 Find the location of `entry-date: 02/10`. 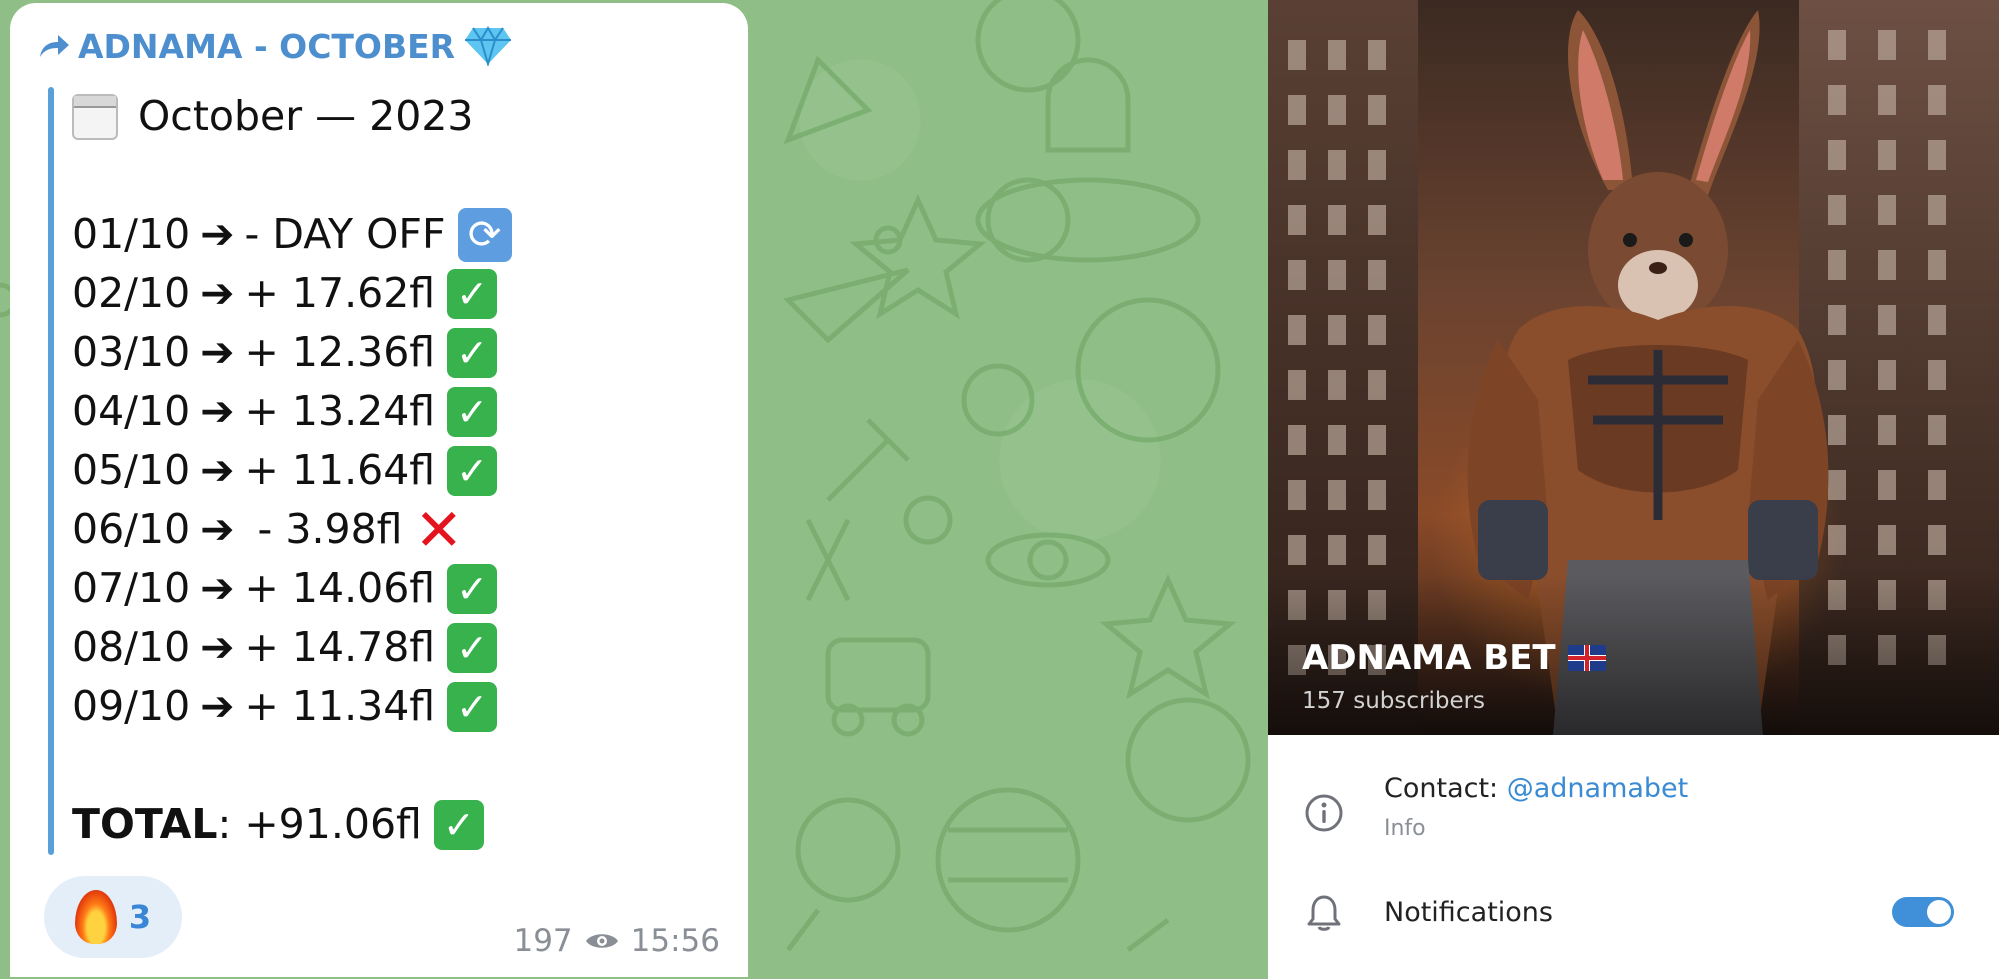

entry-date: 02/10 is located at coordinates (131, 293).